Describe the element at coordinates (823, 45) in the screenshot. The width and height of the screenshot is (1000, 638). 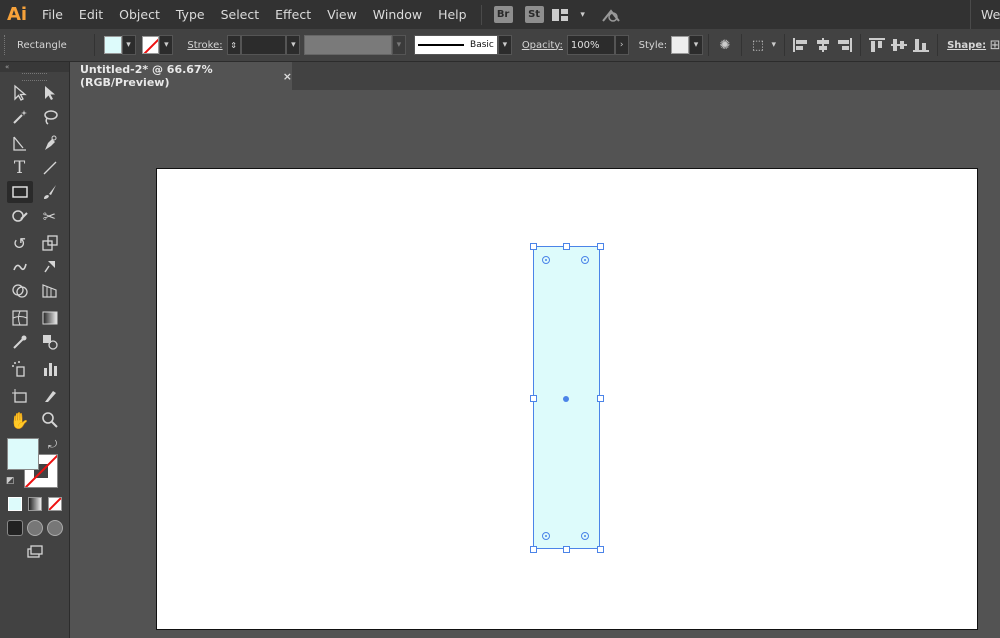
I see `align-center-icon` at that location.